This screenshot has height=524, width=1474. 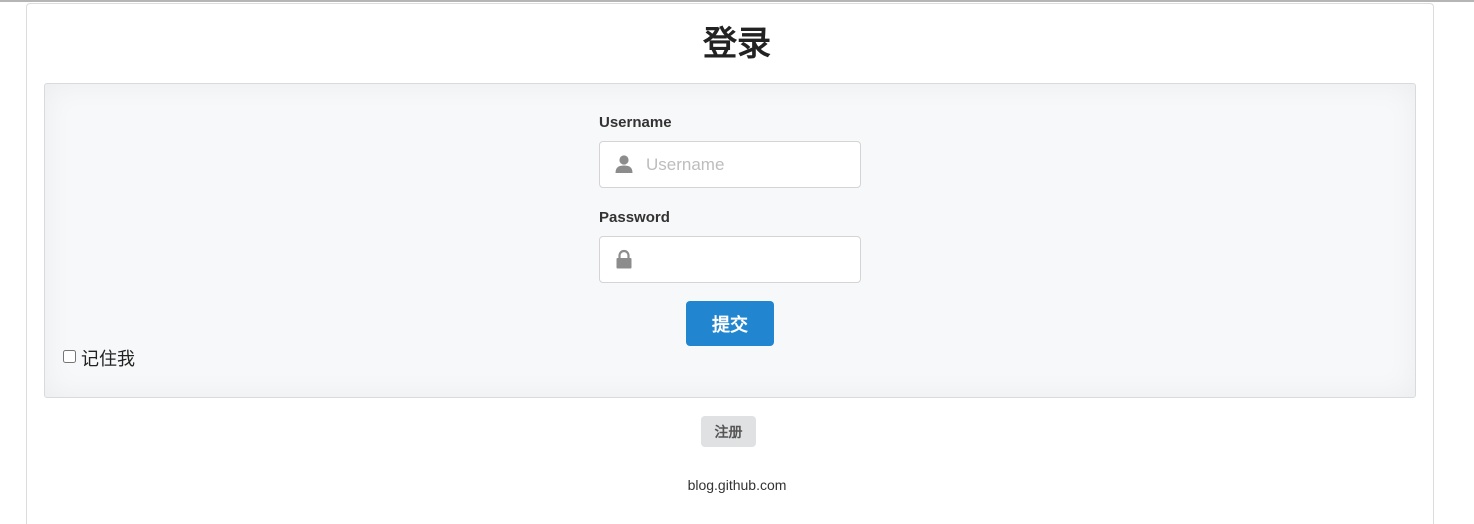 What do you see at coordinates (737, 485) in the screenshot?
I see `footer-text: blog.github.com` at bounding box center [737, 485].